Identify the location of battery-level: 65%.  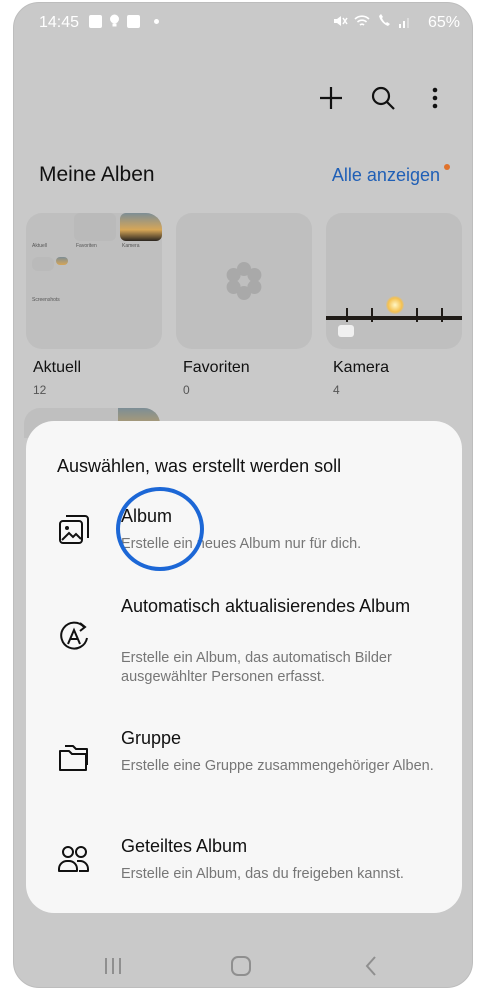
(443, 22).